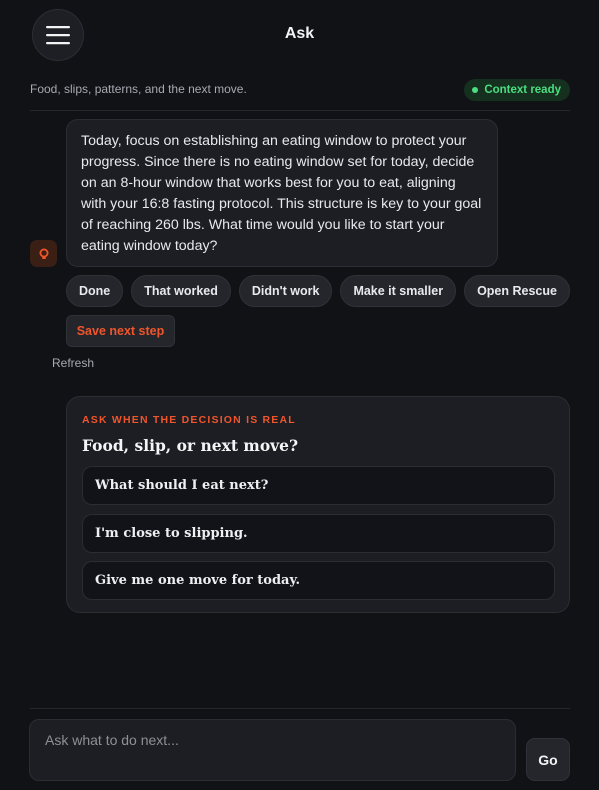 This screenshot has width=599, height=790. Describe the element at coordinates (548, 759) in the screenshot. I see `go-button: Go` at that location.